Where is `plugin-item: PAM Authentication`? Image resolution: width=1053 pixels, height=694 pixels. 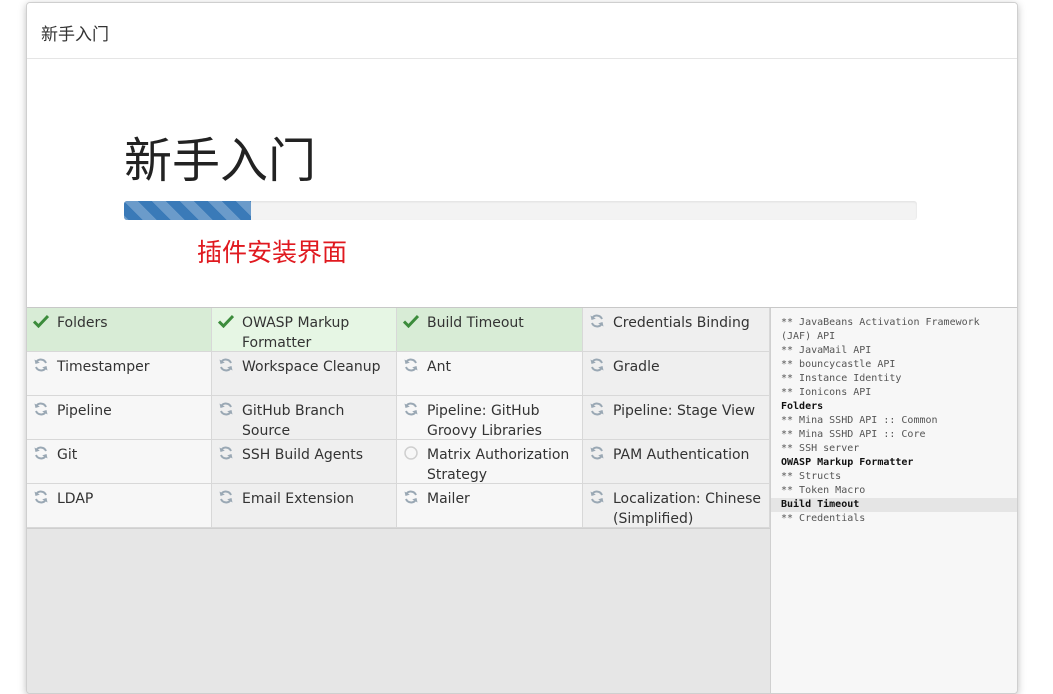 plugin-item: PAM Authentication is located at coordinates (676, 462).